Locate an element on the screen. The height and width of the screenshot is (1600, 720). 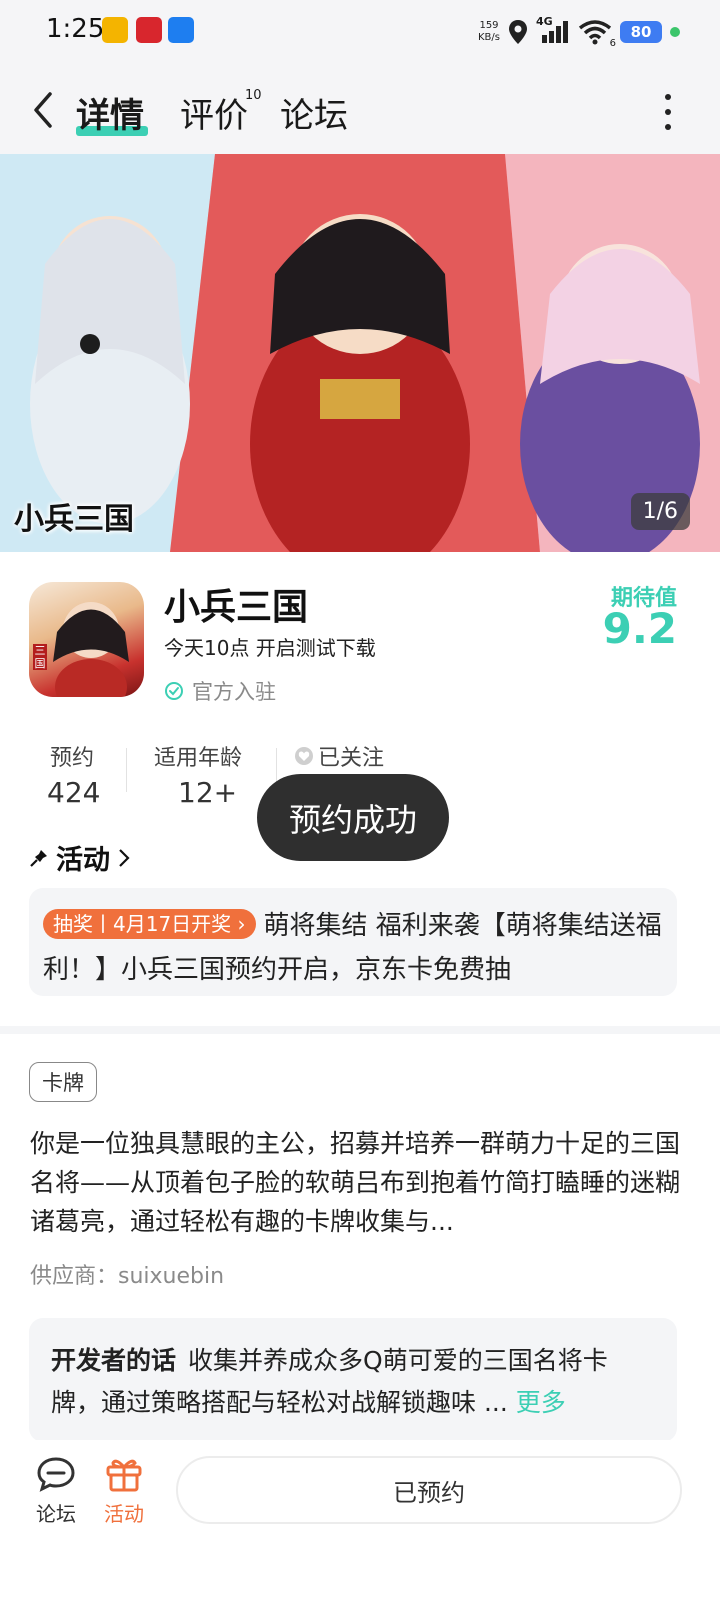
network-speed-value: 159 is located at coordinates (489, 25).